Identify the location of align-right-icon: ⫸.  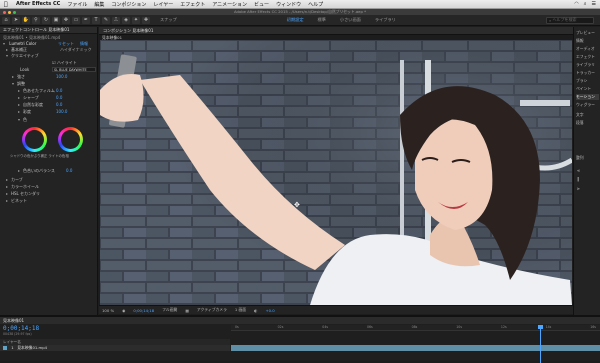
(578, 189).